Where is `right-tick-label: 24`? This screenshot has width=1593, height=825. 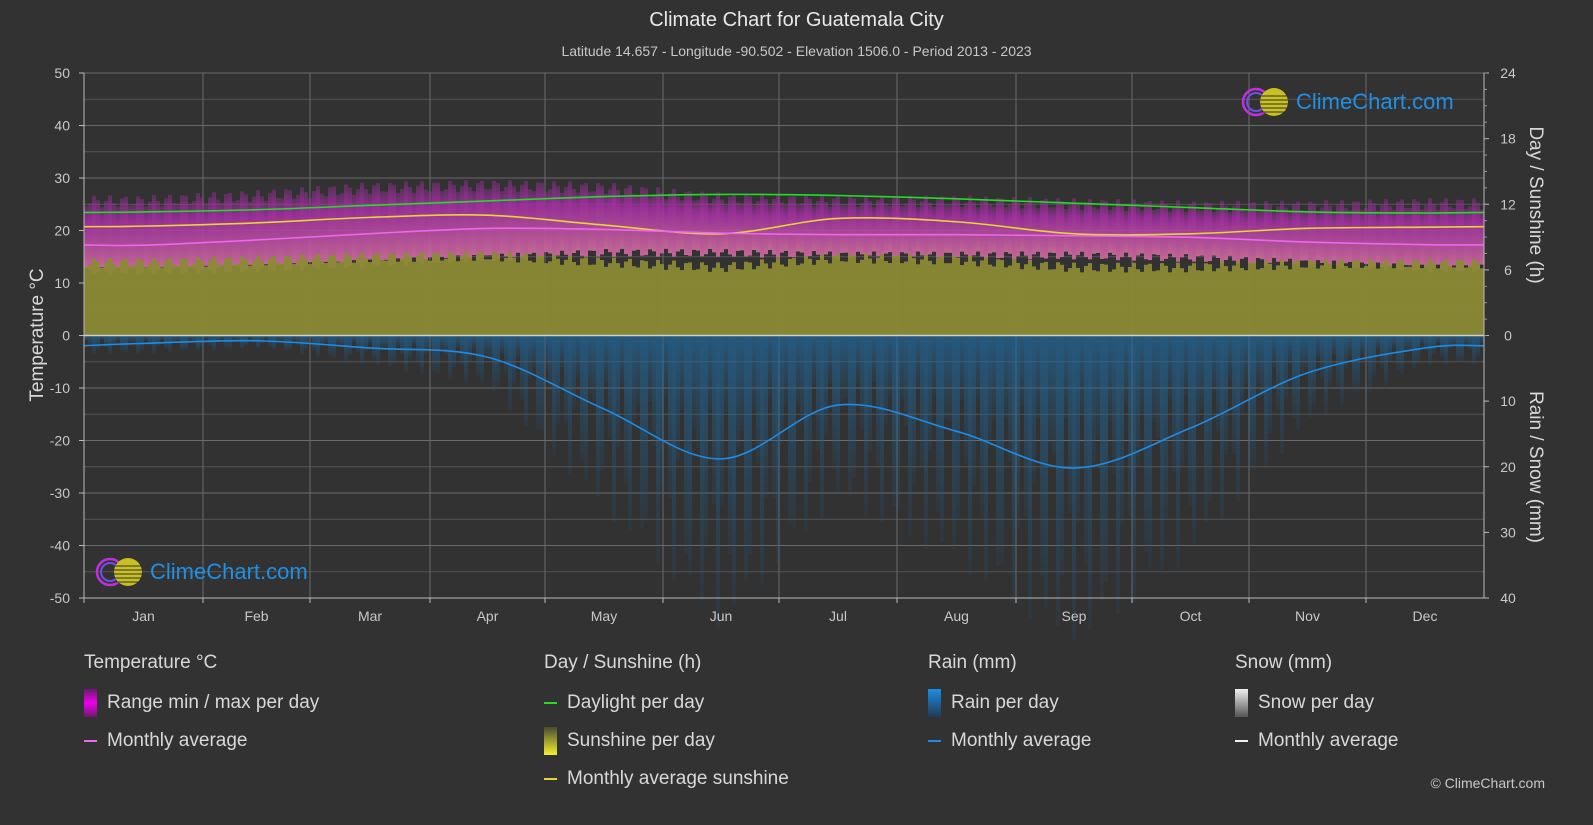 right-tick-label: 24 is located at coordinates (1508, 73).